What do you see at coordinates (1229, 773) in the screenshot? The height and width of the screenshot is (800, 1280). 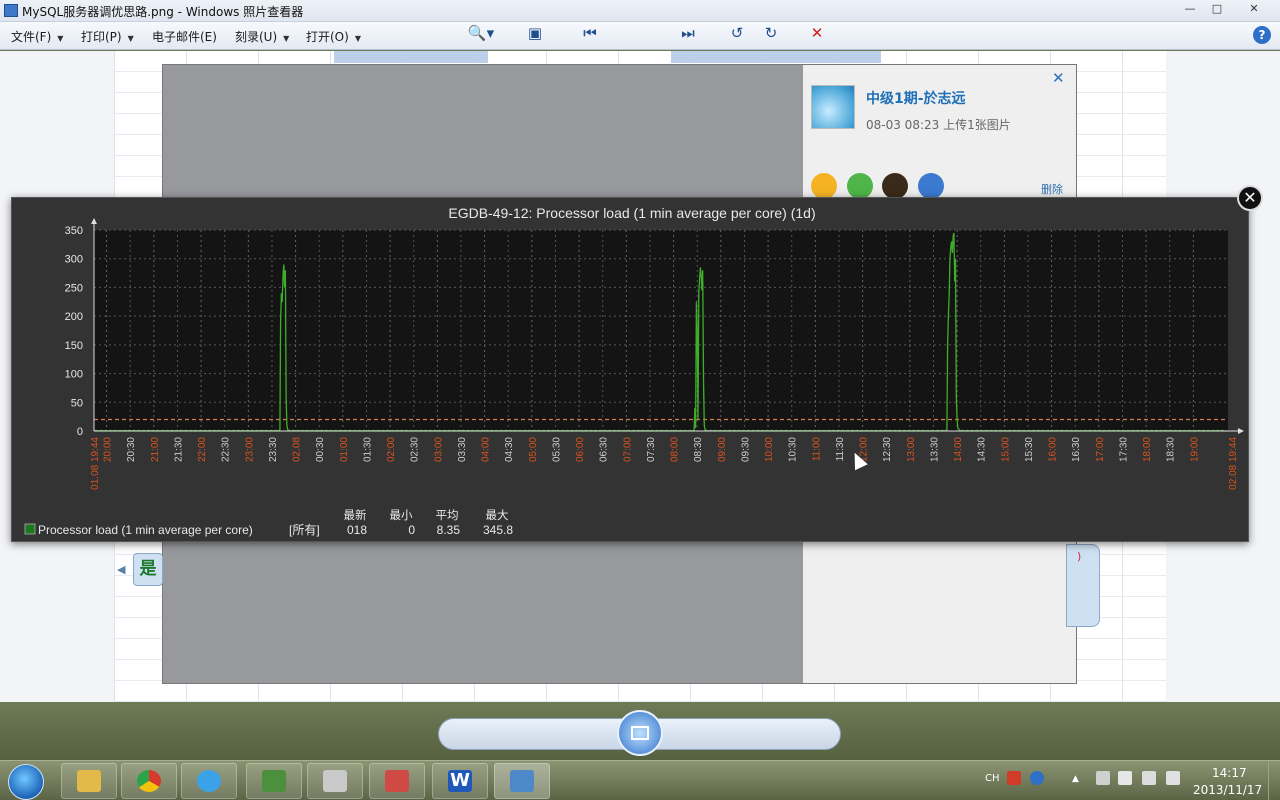 I see `clock-time: 14:17` at bounding box center [1229, 773].